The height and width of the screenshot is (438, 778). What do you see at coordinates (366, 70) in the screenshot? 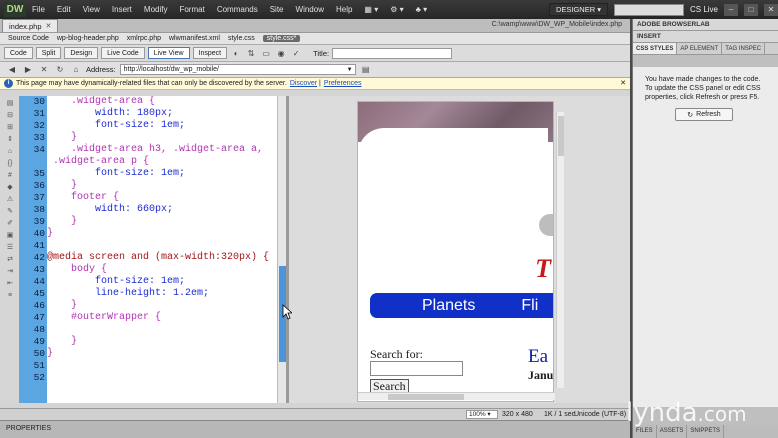
I see `live-view-options-icon: ▤` at bounding box center [366, 70].